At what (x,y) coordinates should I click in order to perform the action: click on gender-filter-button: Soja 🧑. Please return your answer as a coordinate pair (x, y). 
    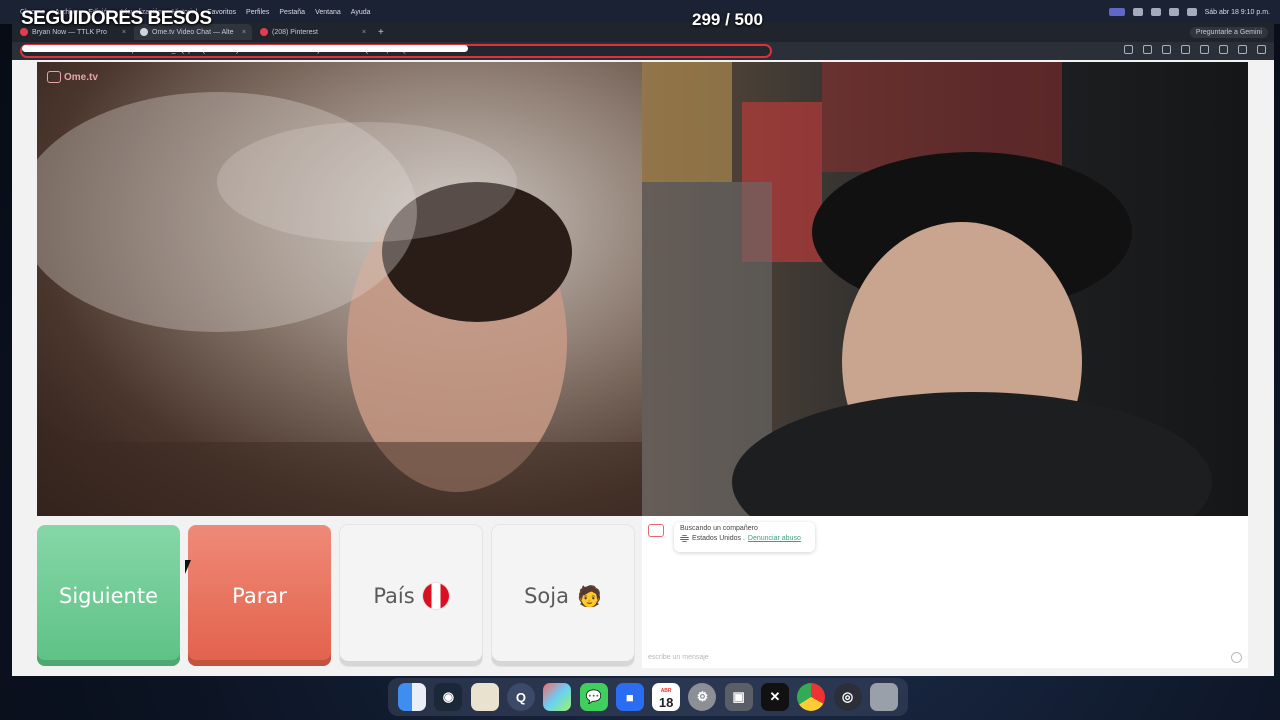
    Looking at the image, I should click on (563, 595).